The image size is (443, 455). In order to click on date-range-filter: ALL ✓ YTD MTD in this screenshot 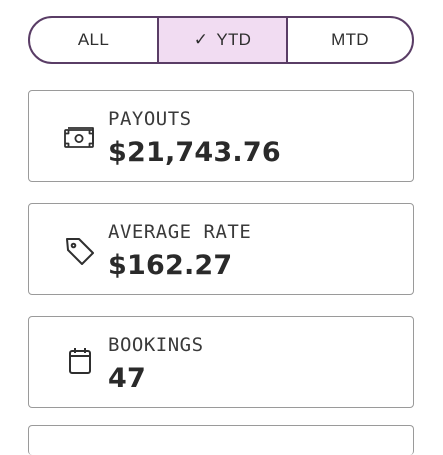, I will do `click(221, 40)`.